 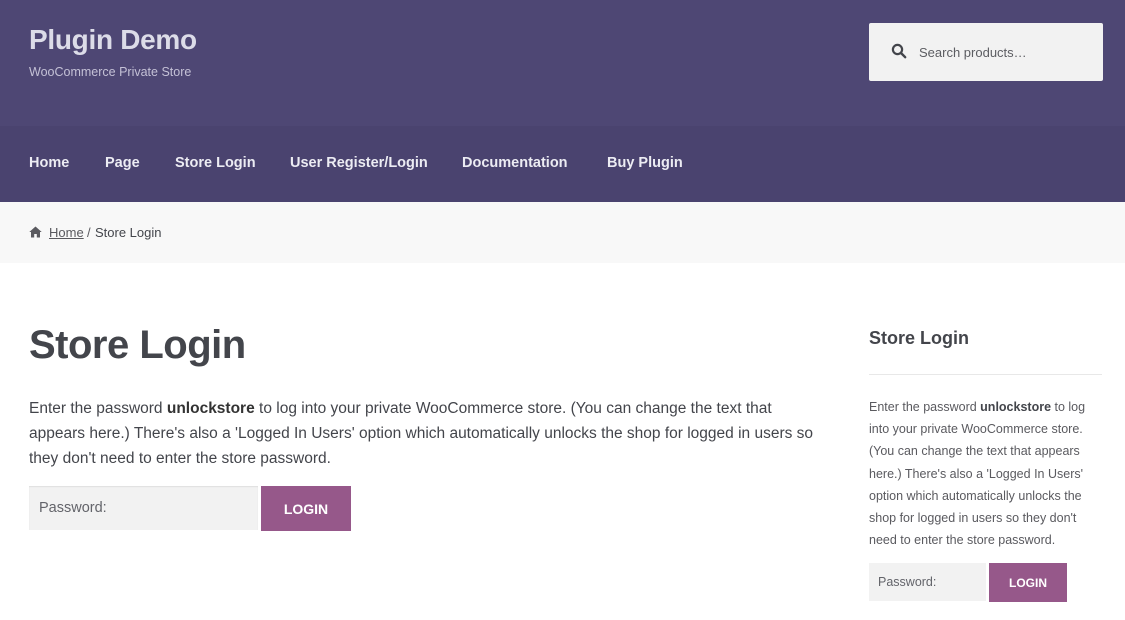 I want to click on site-title: Plugin Demo, so click(x=113, y=40).